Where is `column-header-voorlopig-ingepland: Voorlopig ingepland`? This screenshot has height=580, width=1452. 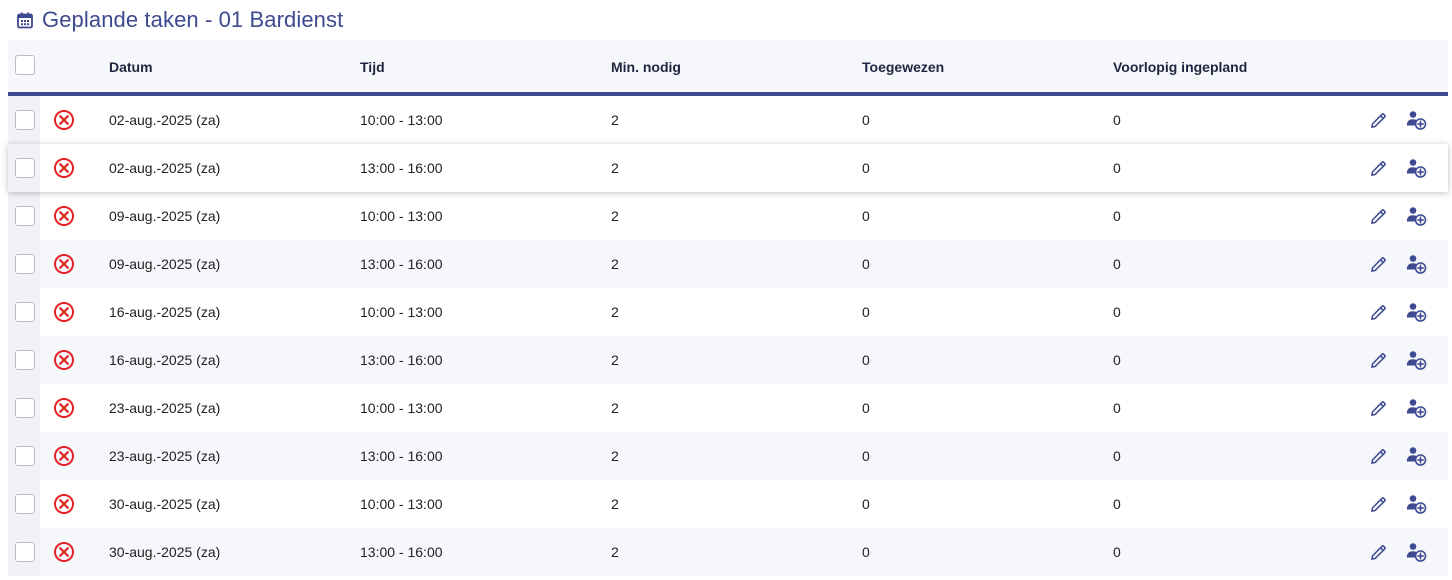 column-header-voorlopig-ingepland: Voorlopig ingepland is located at coordinates (1180, 67).